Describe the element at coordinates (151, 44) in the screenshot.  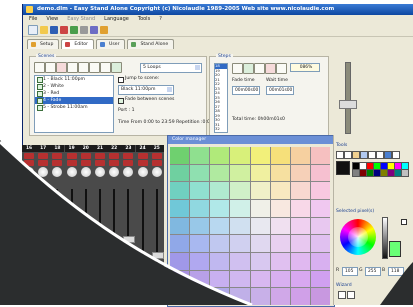
I see `tab-stand-alone: Stand Alone` at that location.